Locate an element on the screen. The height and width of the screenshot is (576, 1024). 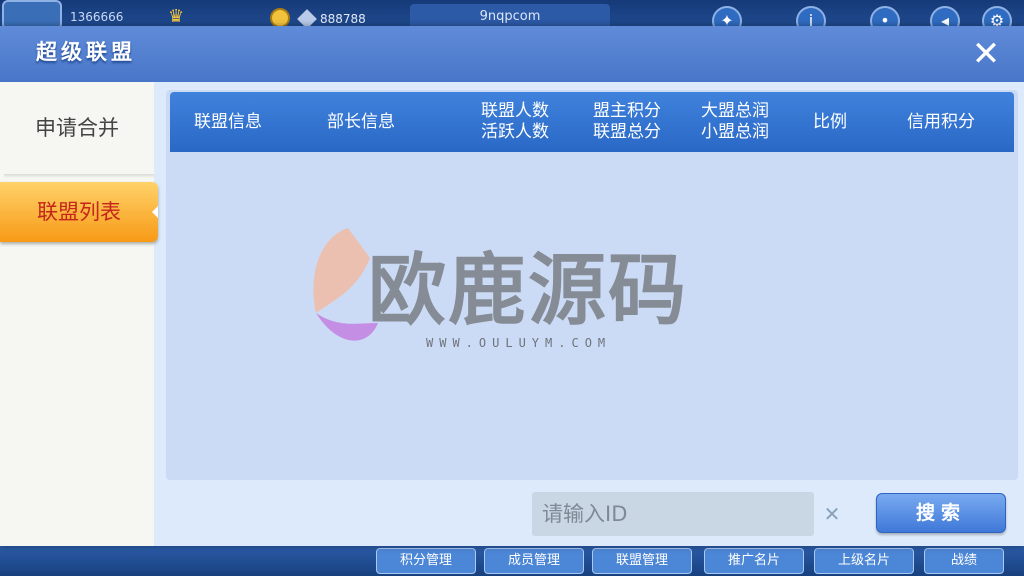
bottom-btn-score: 积分管理 is located at coordinates (426, 561).